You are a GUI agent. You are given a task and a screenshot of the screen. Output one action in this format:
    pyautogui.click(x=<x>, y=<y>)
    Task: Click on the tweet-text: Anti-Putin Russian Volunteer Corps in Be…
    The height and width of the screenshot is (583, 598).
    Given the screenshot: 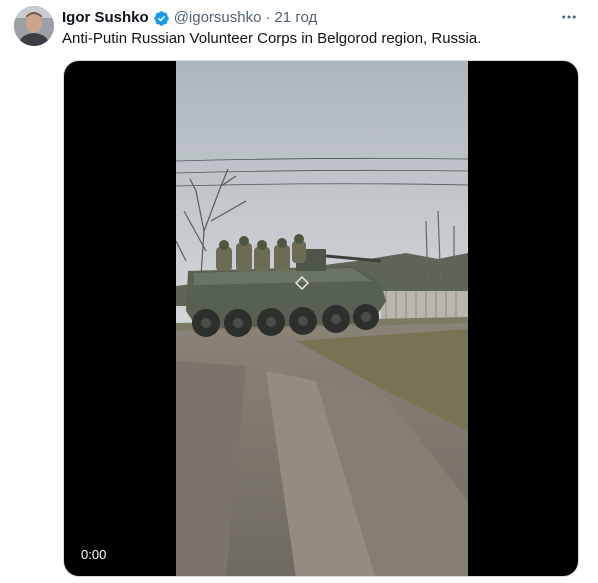 What is the action you would take?
    pyautogui.click(x=272, y=38)
    